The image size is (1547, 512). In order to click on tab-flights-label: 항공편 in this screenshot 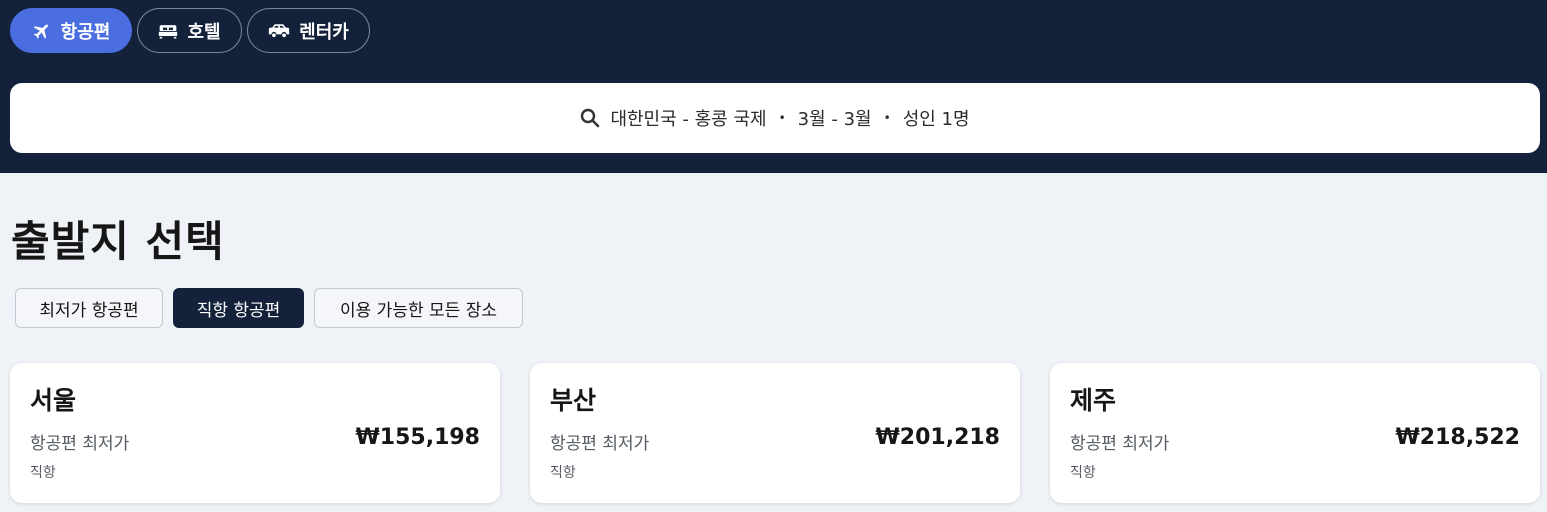, I will do `click(85, 32)`.